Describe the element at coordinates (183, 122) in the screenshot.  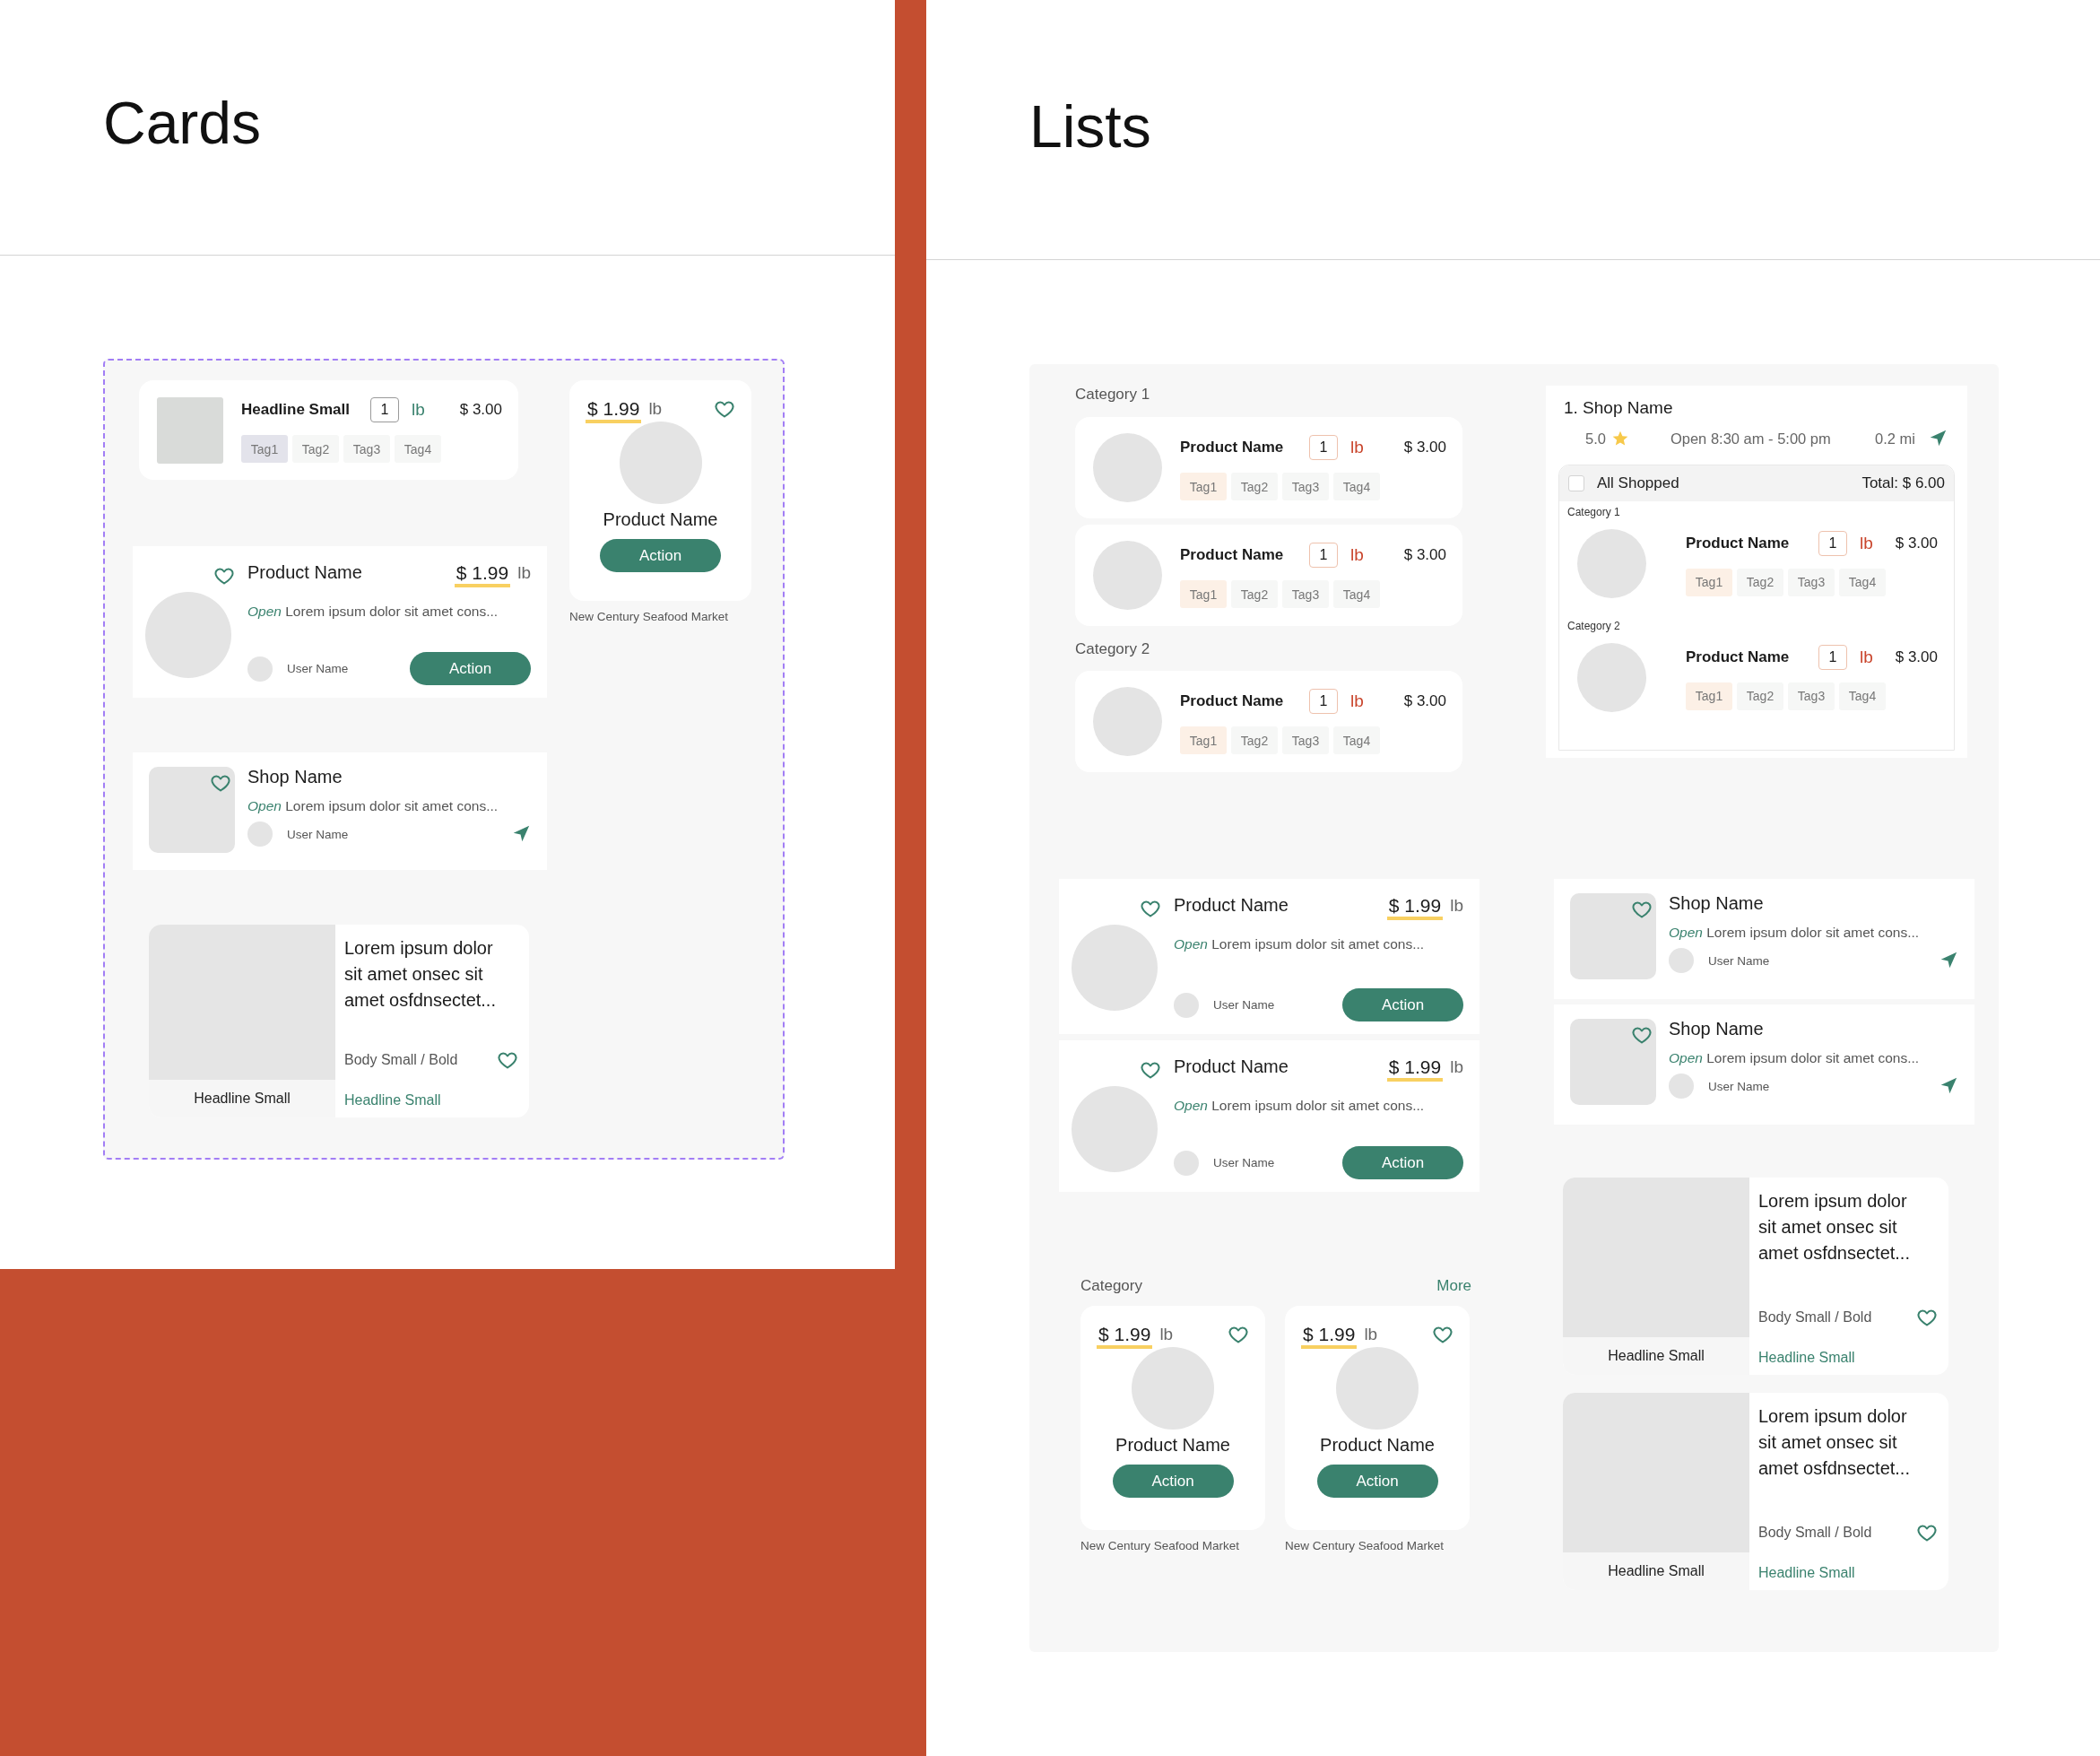
I see `page-title: Cards` at that location.